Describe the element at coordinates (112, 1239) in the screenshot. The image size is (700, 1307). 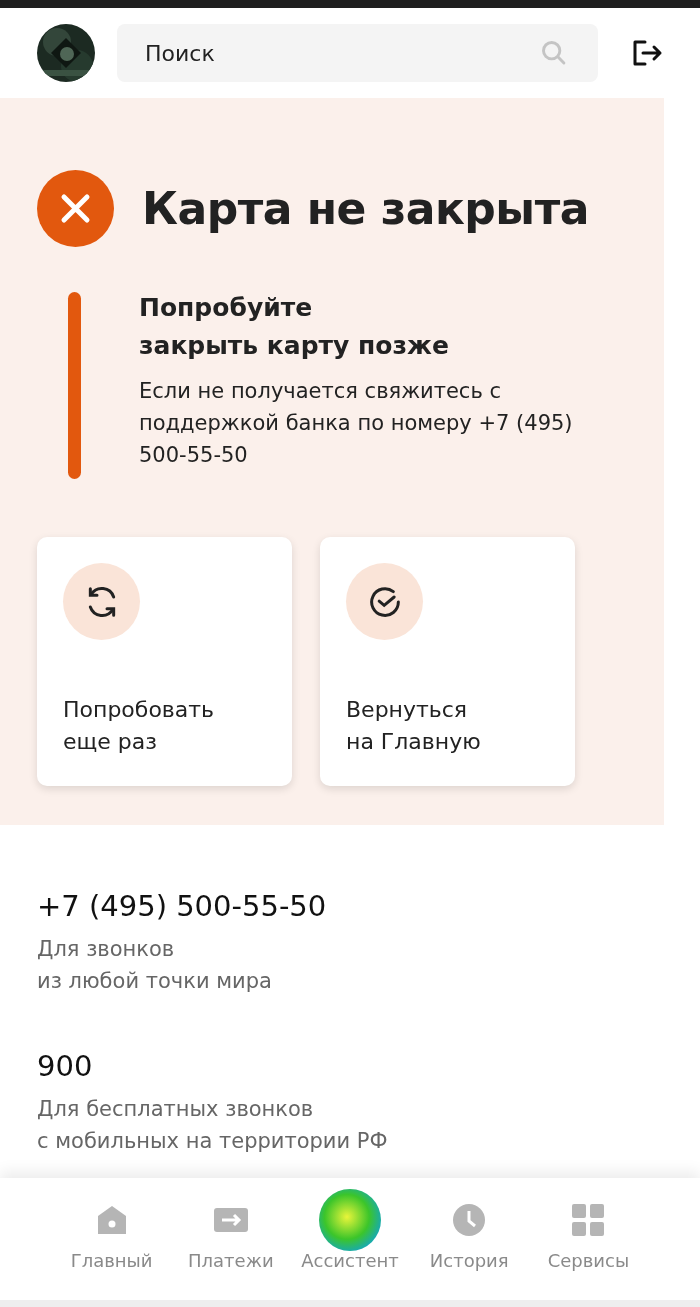
I see `nav-item: Главный` at that location.